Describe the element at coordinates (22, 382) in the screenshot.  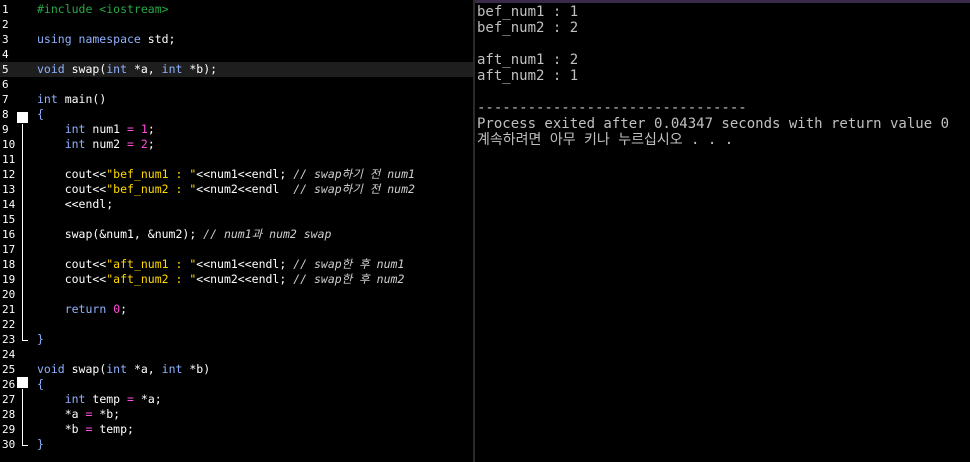
I see `fold-marker-swap` at that location.